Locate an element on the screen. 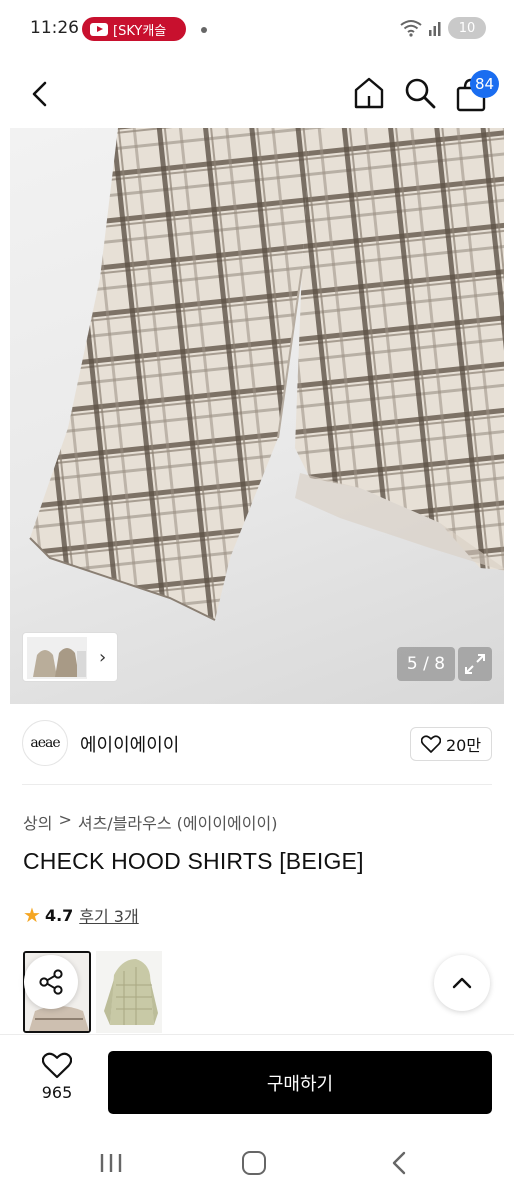  wishlist-count: 965 is located at coordinates (57, 1092).